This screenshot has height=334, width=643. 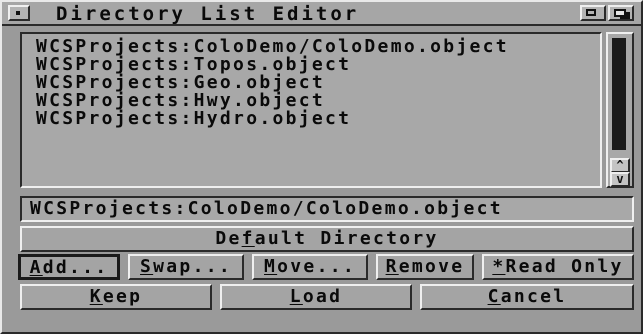 What do you see at coordinates (208, 14) in the screenshot?
I see `window-title: Directory List Editor` at bounding box center [208, 14].